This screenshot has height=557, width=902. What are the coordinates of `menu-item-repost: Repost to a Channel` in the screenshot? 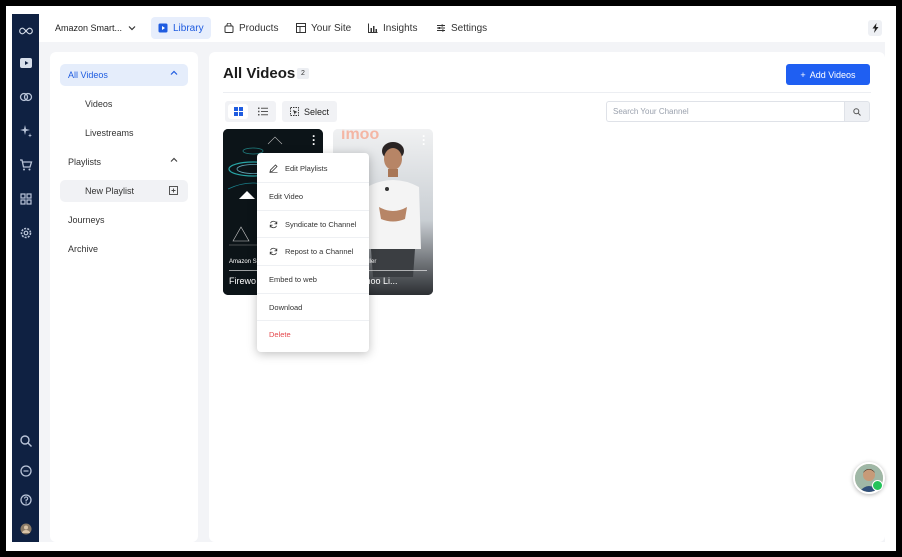 It's located at (313, 250).